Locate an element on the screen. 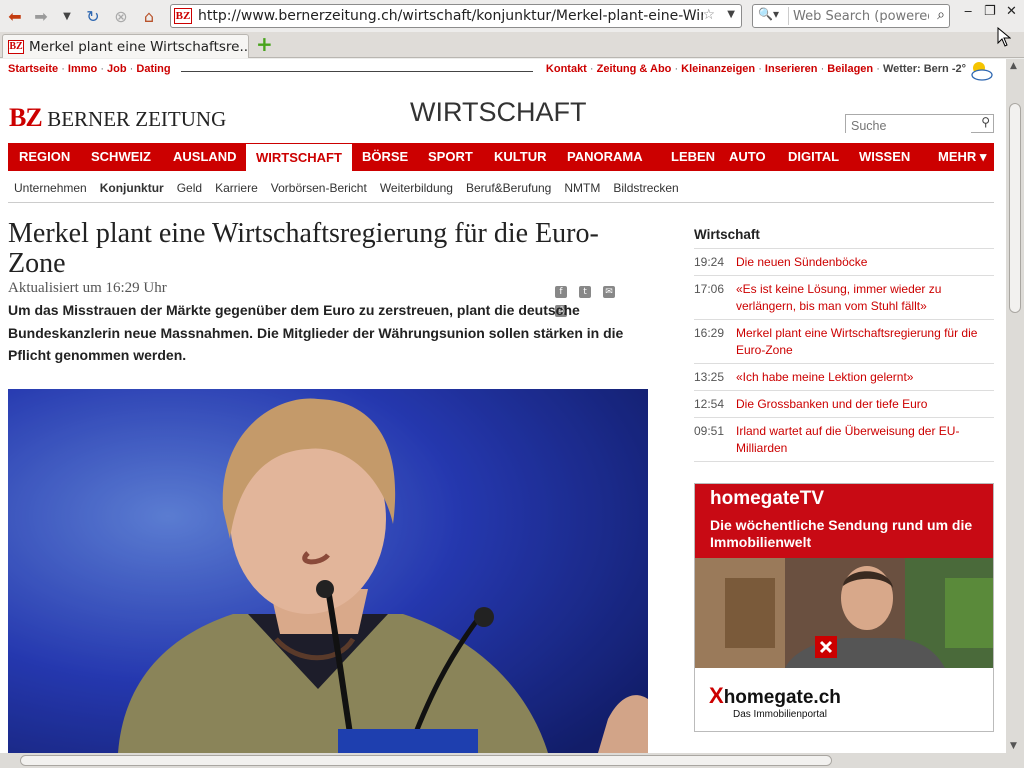  horizontal-scroll-thumb is located at coordinates (426, 760).